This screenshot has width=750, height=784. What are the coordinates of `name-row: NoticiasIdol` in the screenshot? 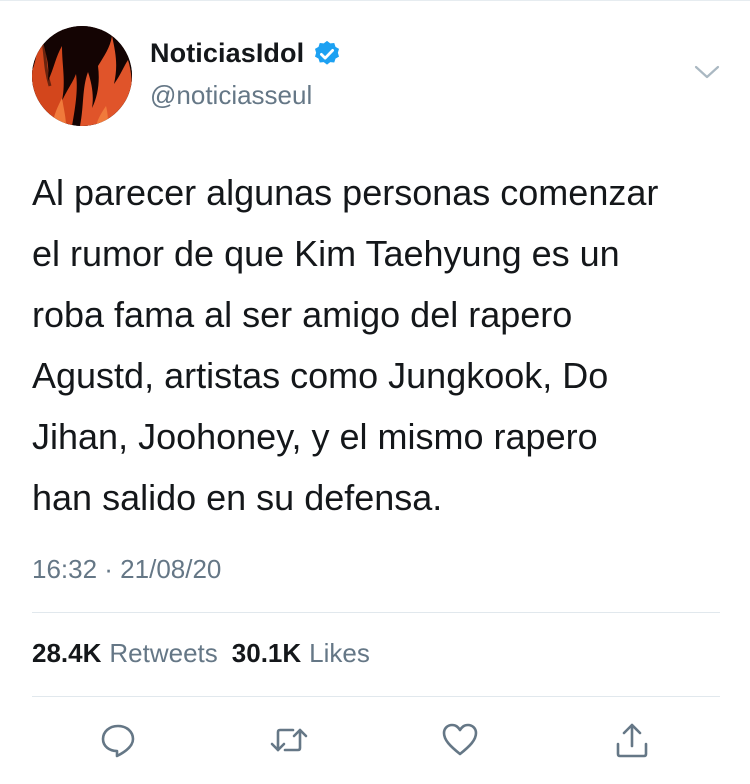 It's located at (246, 53).